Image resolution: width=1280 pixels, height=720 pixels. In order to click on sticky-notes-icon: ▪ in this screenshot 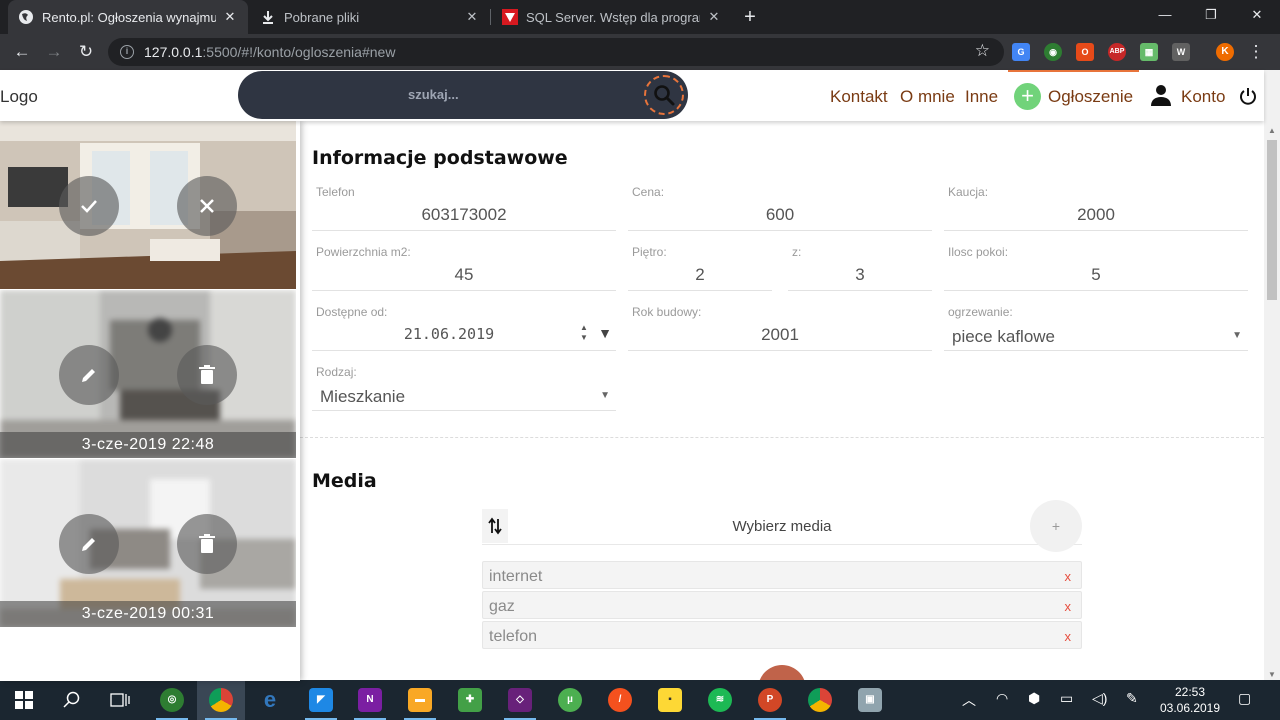, I will do `click(670, 700)`.